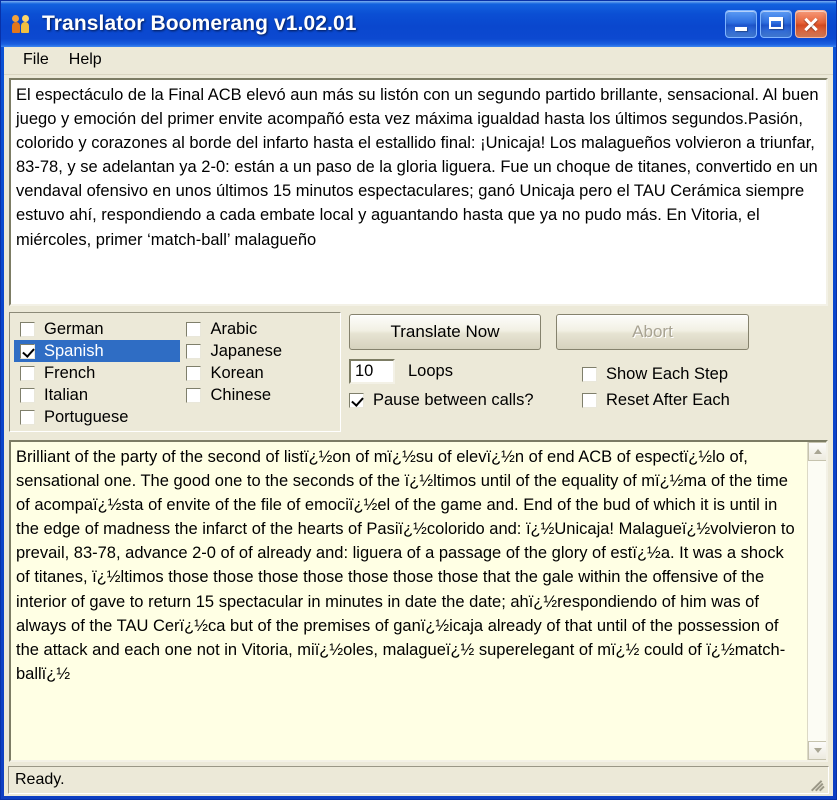  What do you see at coordinates (372, 371) in the screenshot?
I see `loops-input: 10` at bounding box center [372, 371].